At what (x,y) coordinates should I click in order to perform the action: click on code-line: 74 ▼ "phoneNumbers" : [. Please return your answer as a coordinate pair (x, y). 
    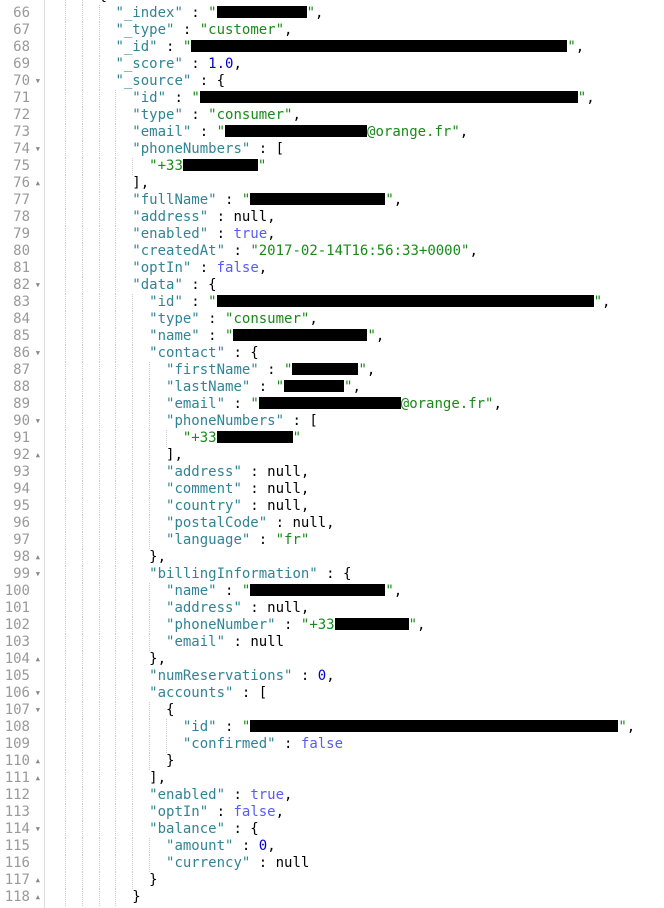
    Looking at the image, I should click on (332, 149).